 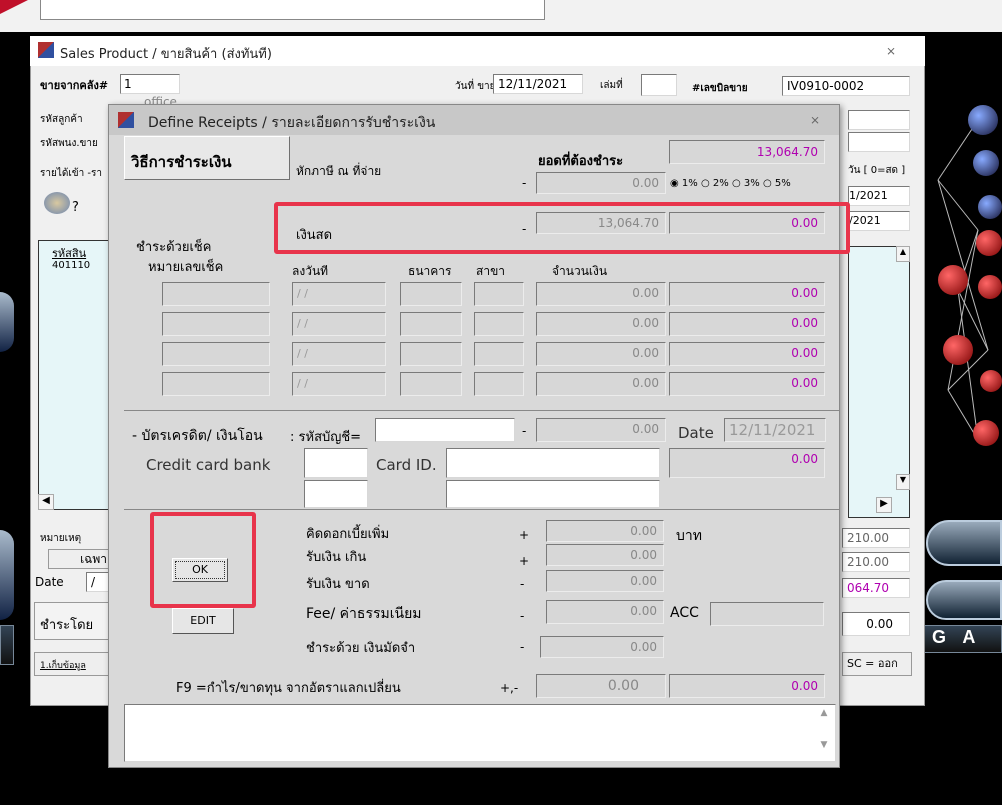 I want to click on book-input, so click(x=659, y=85).